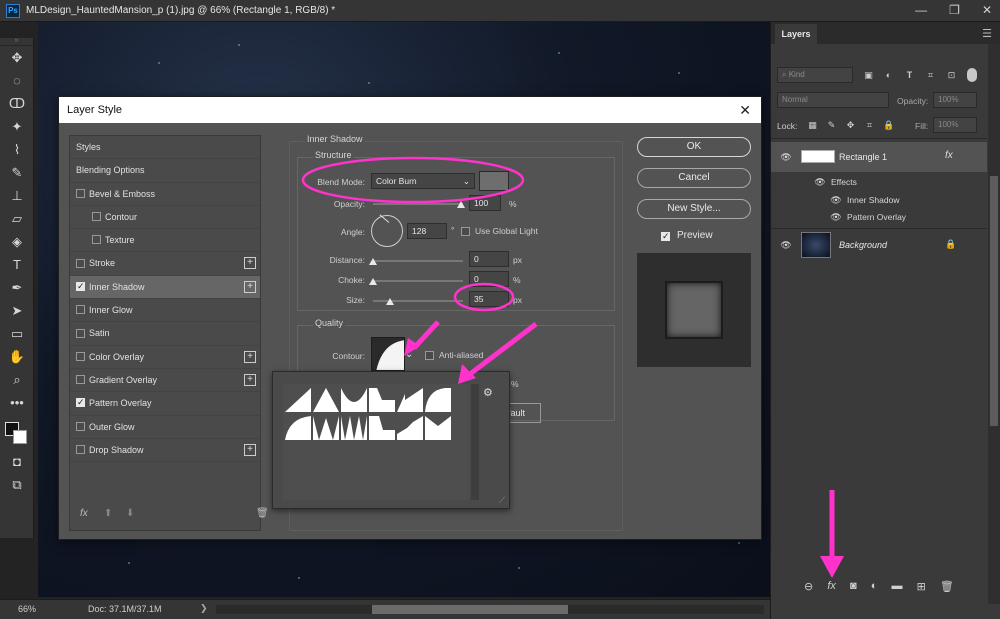 The image size is (1000, 619). I want to click on filter-pixel-icon: ▣, so click(868, 75).